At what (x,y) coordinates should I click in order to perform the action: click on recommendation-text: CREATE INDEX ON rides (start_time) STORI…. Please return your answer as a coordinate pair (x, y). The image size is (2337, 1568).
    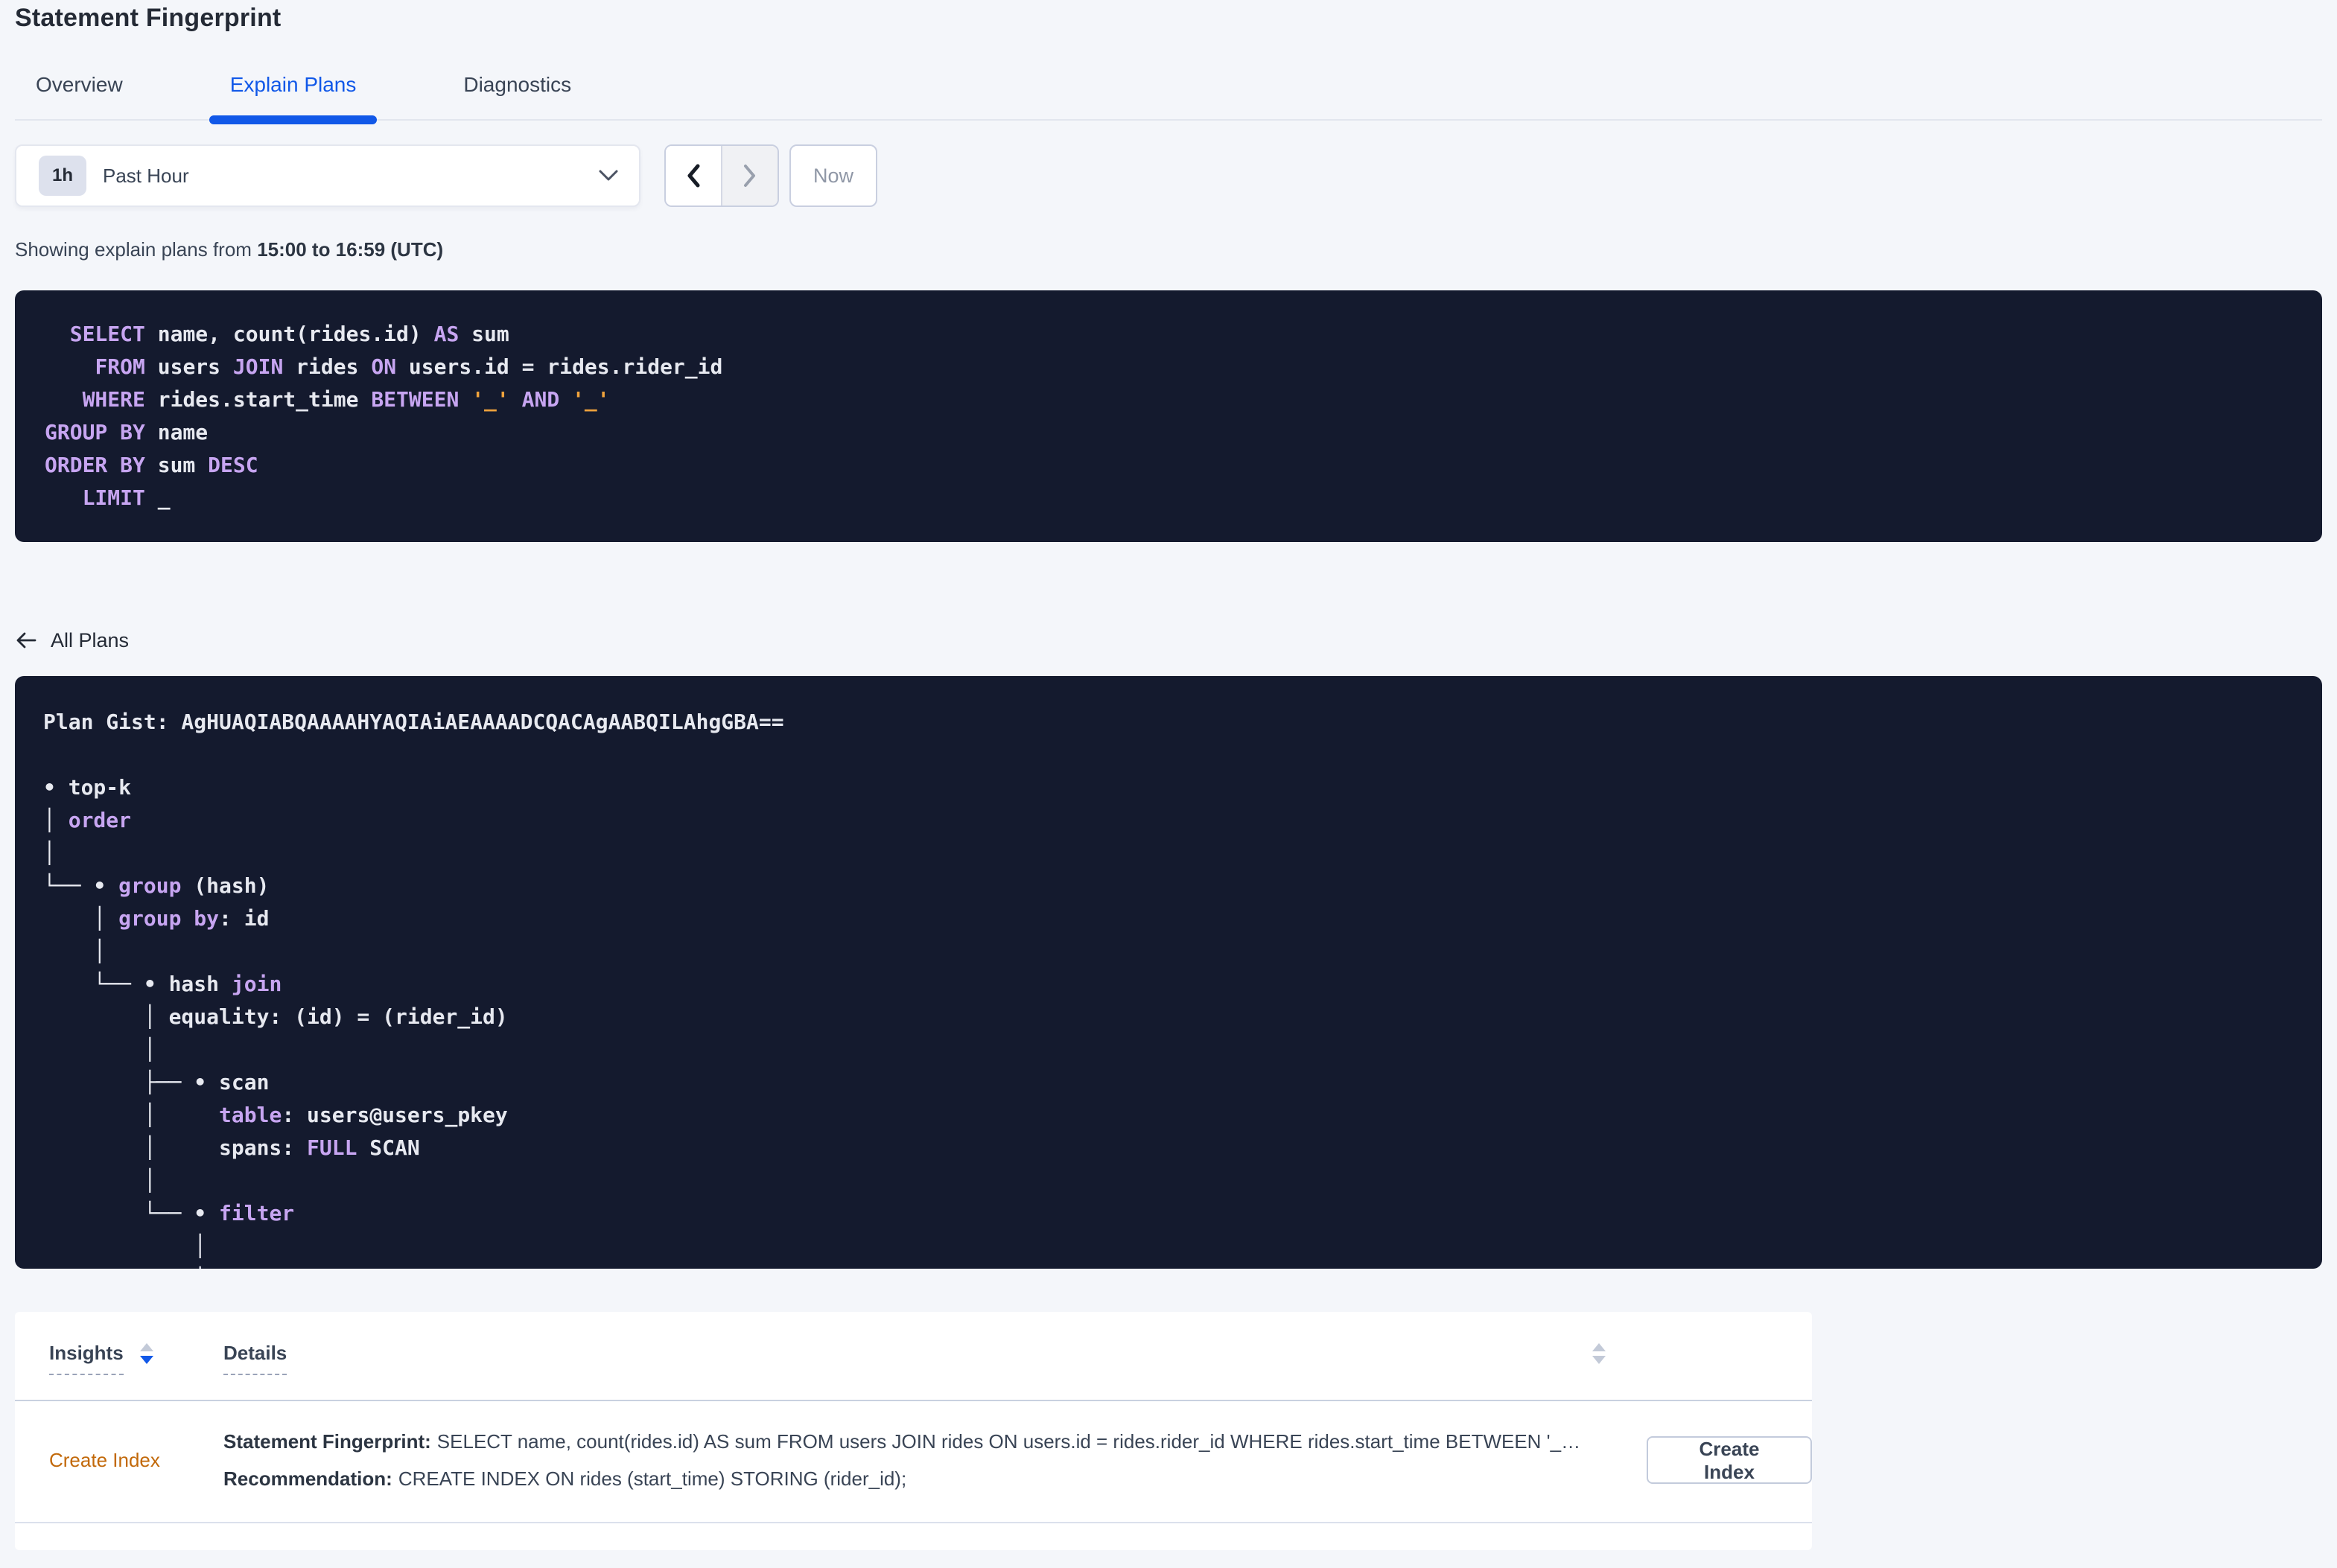
    Looking at the image, I should click on (652, 1478).